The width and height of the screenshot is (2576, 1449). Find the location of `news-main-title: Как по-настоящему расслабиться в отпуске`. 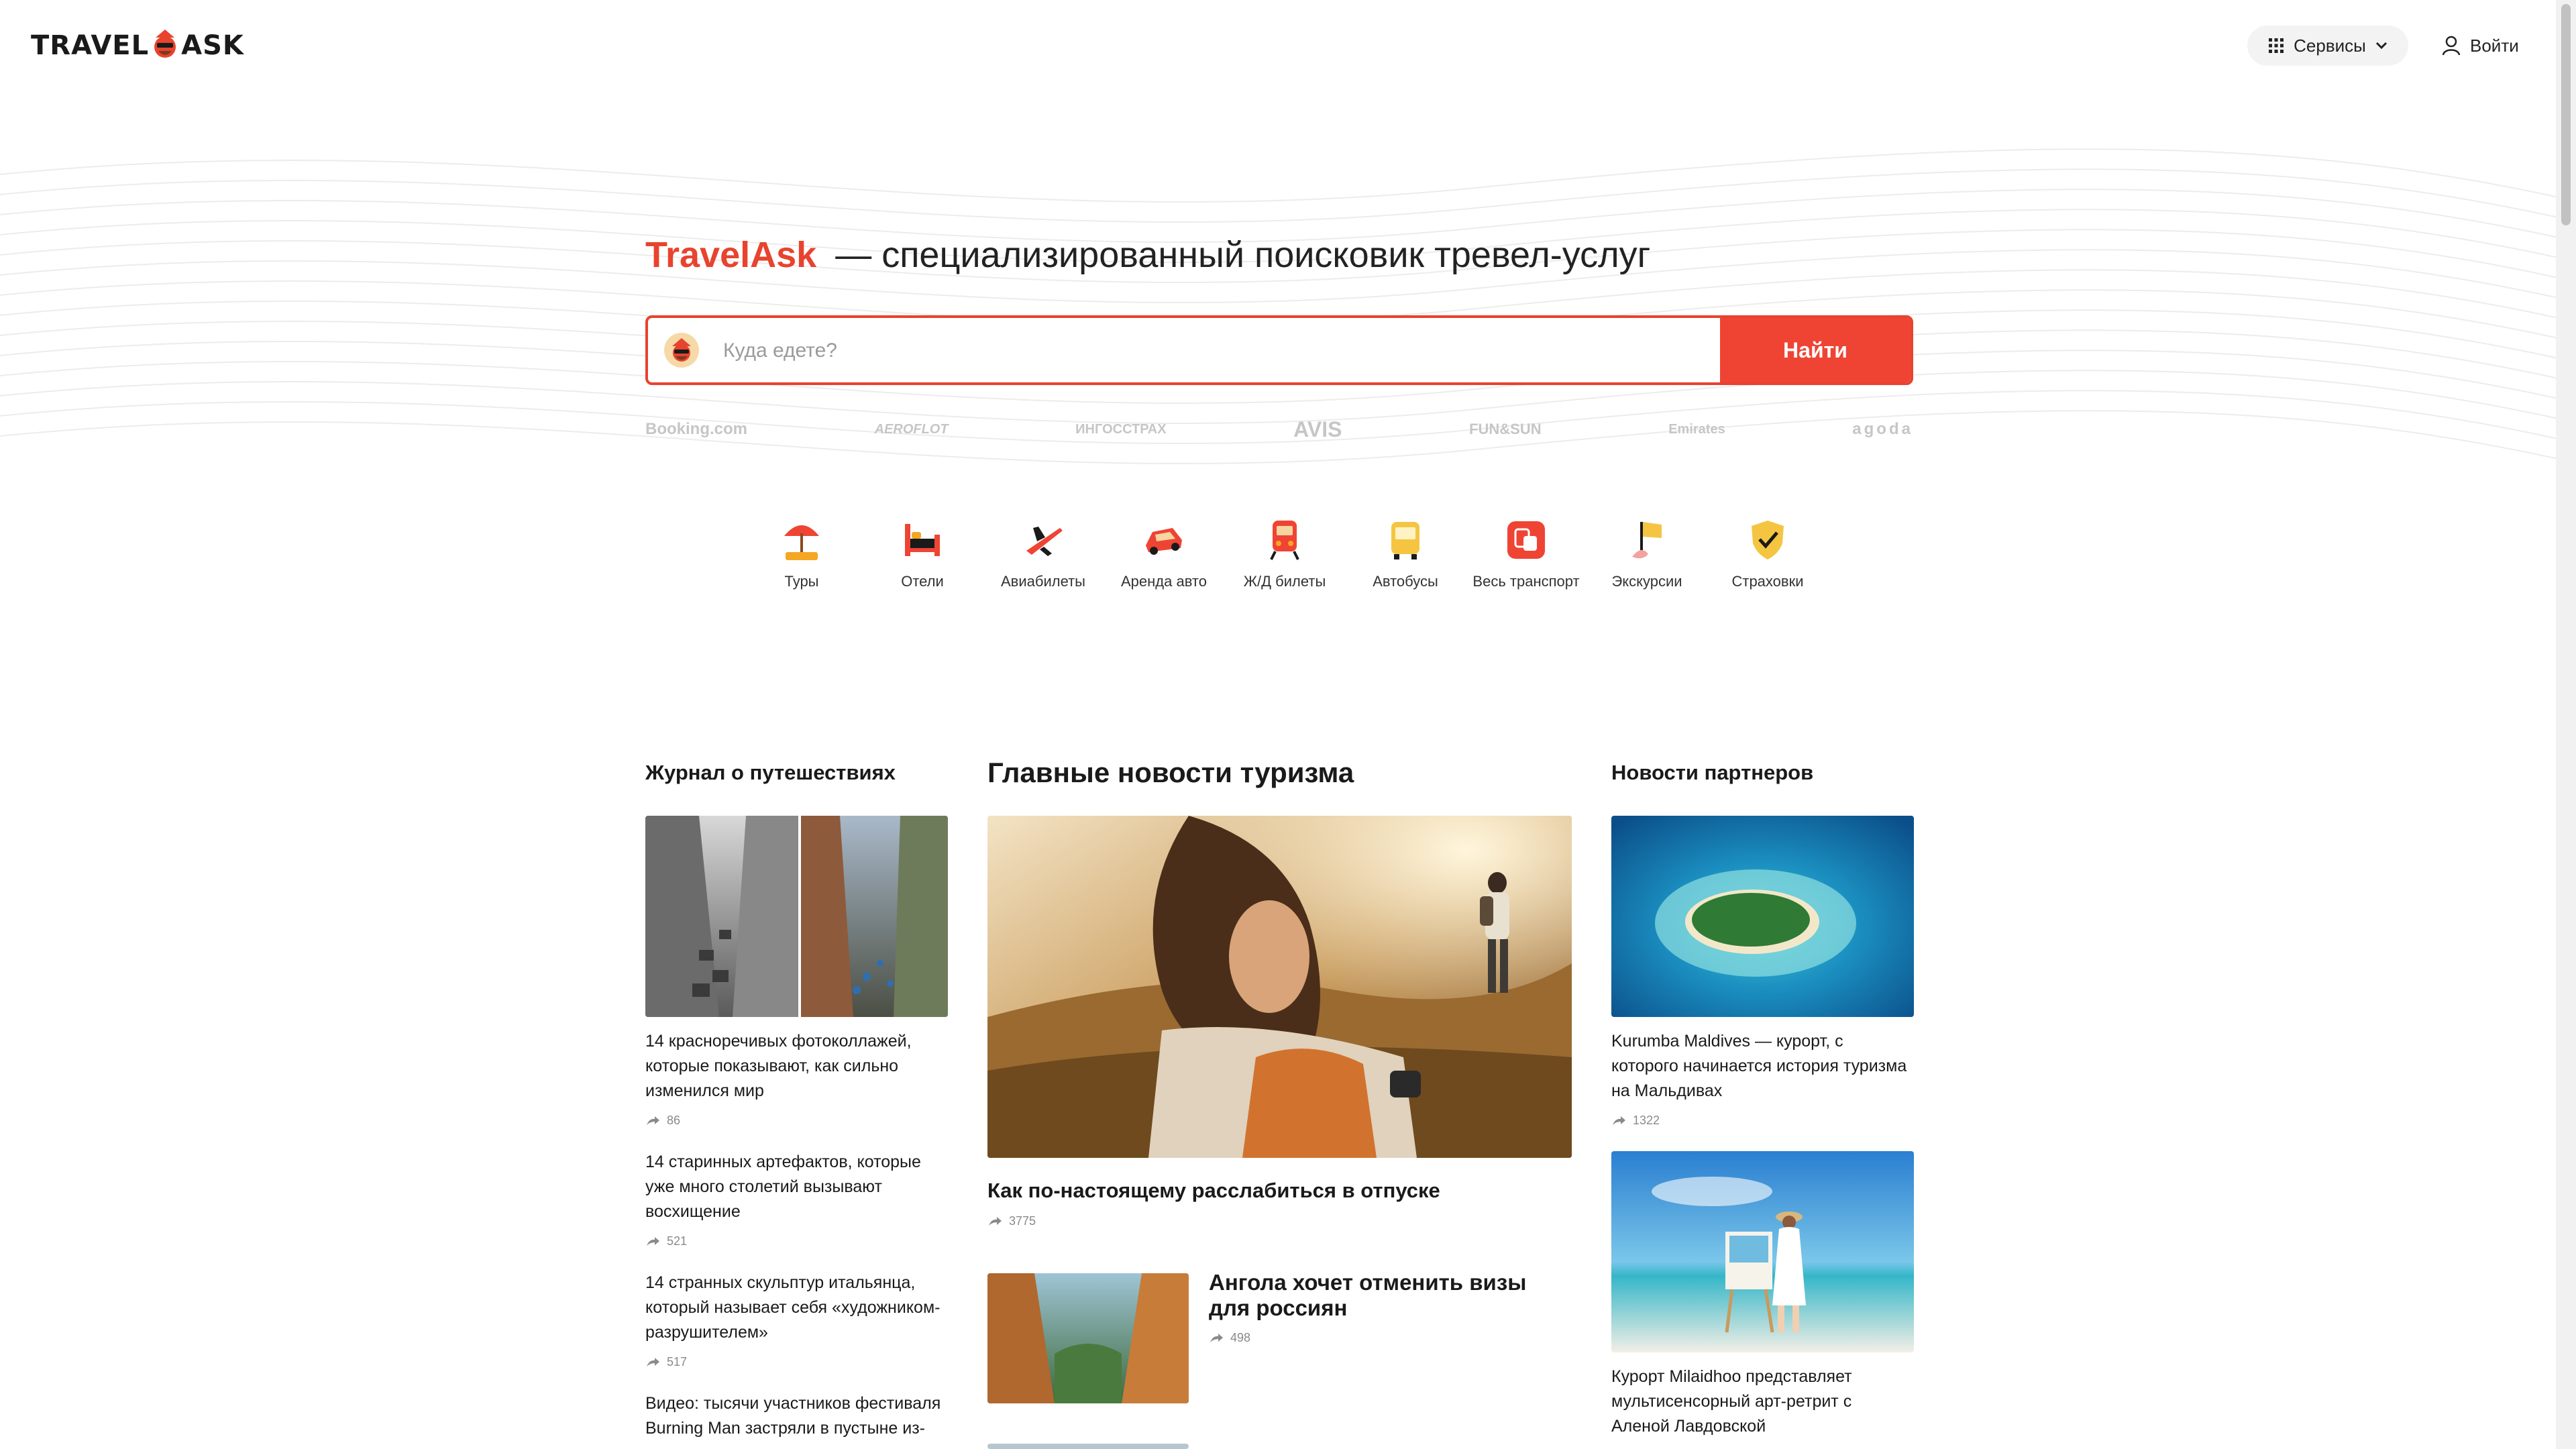

news-main-title: Как по-настоящему расслабиться в отпуске is located at coordinates (1279, 1190).